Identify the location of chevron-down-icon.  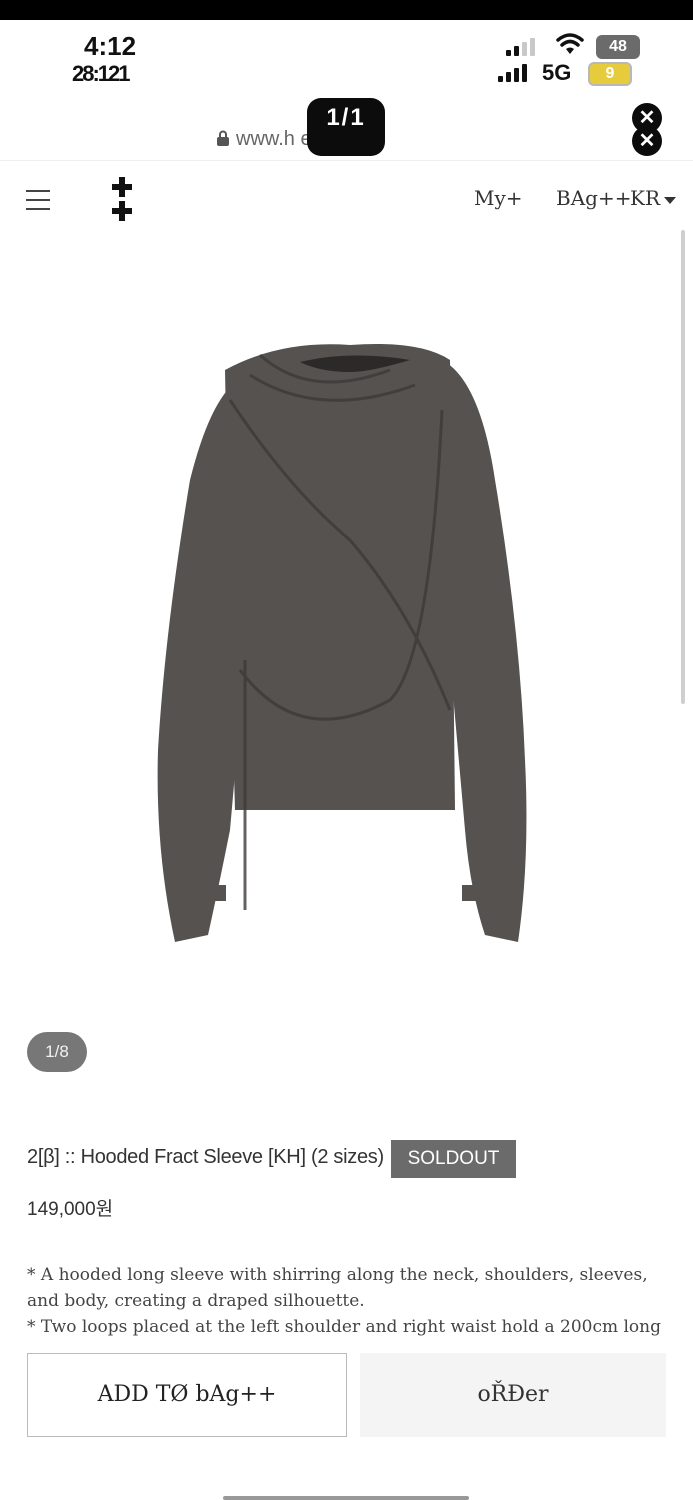
(670, 200).